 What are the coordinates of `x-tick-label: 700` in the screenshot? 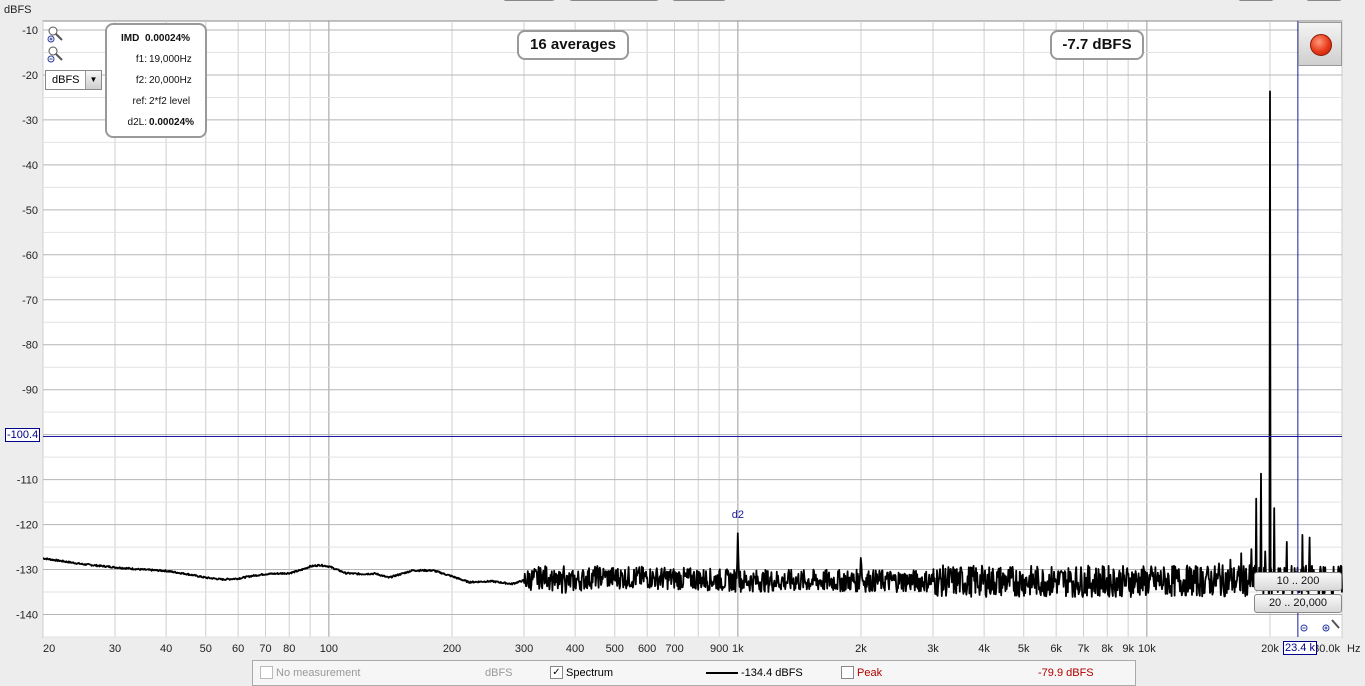 It's located at (674, 649).